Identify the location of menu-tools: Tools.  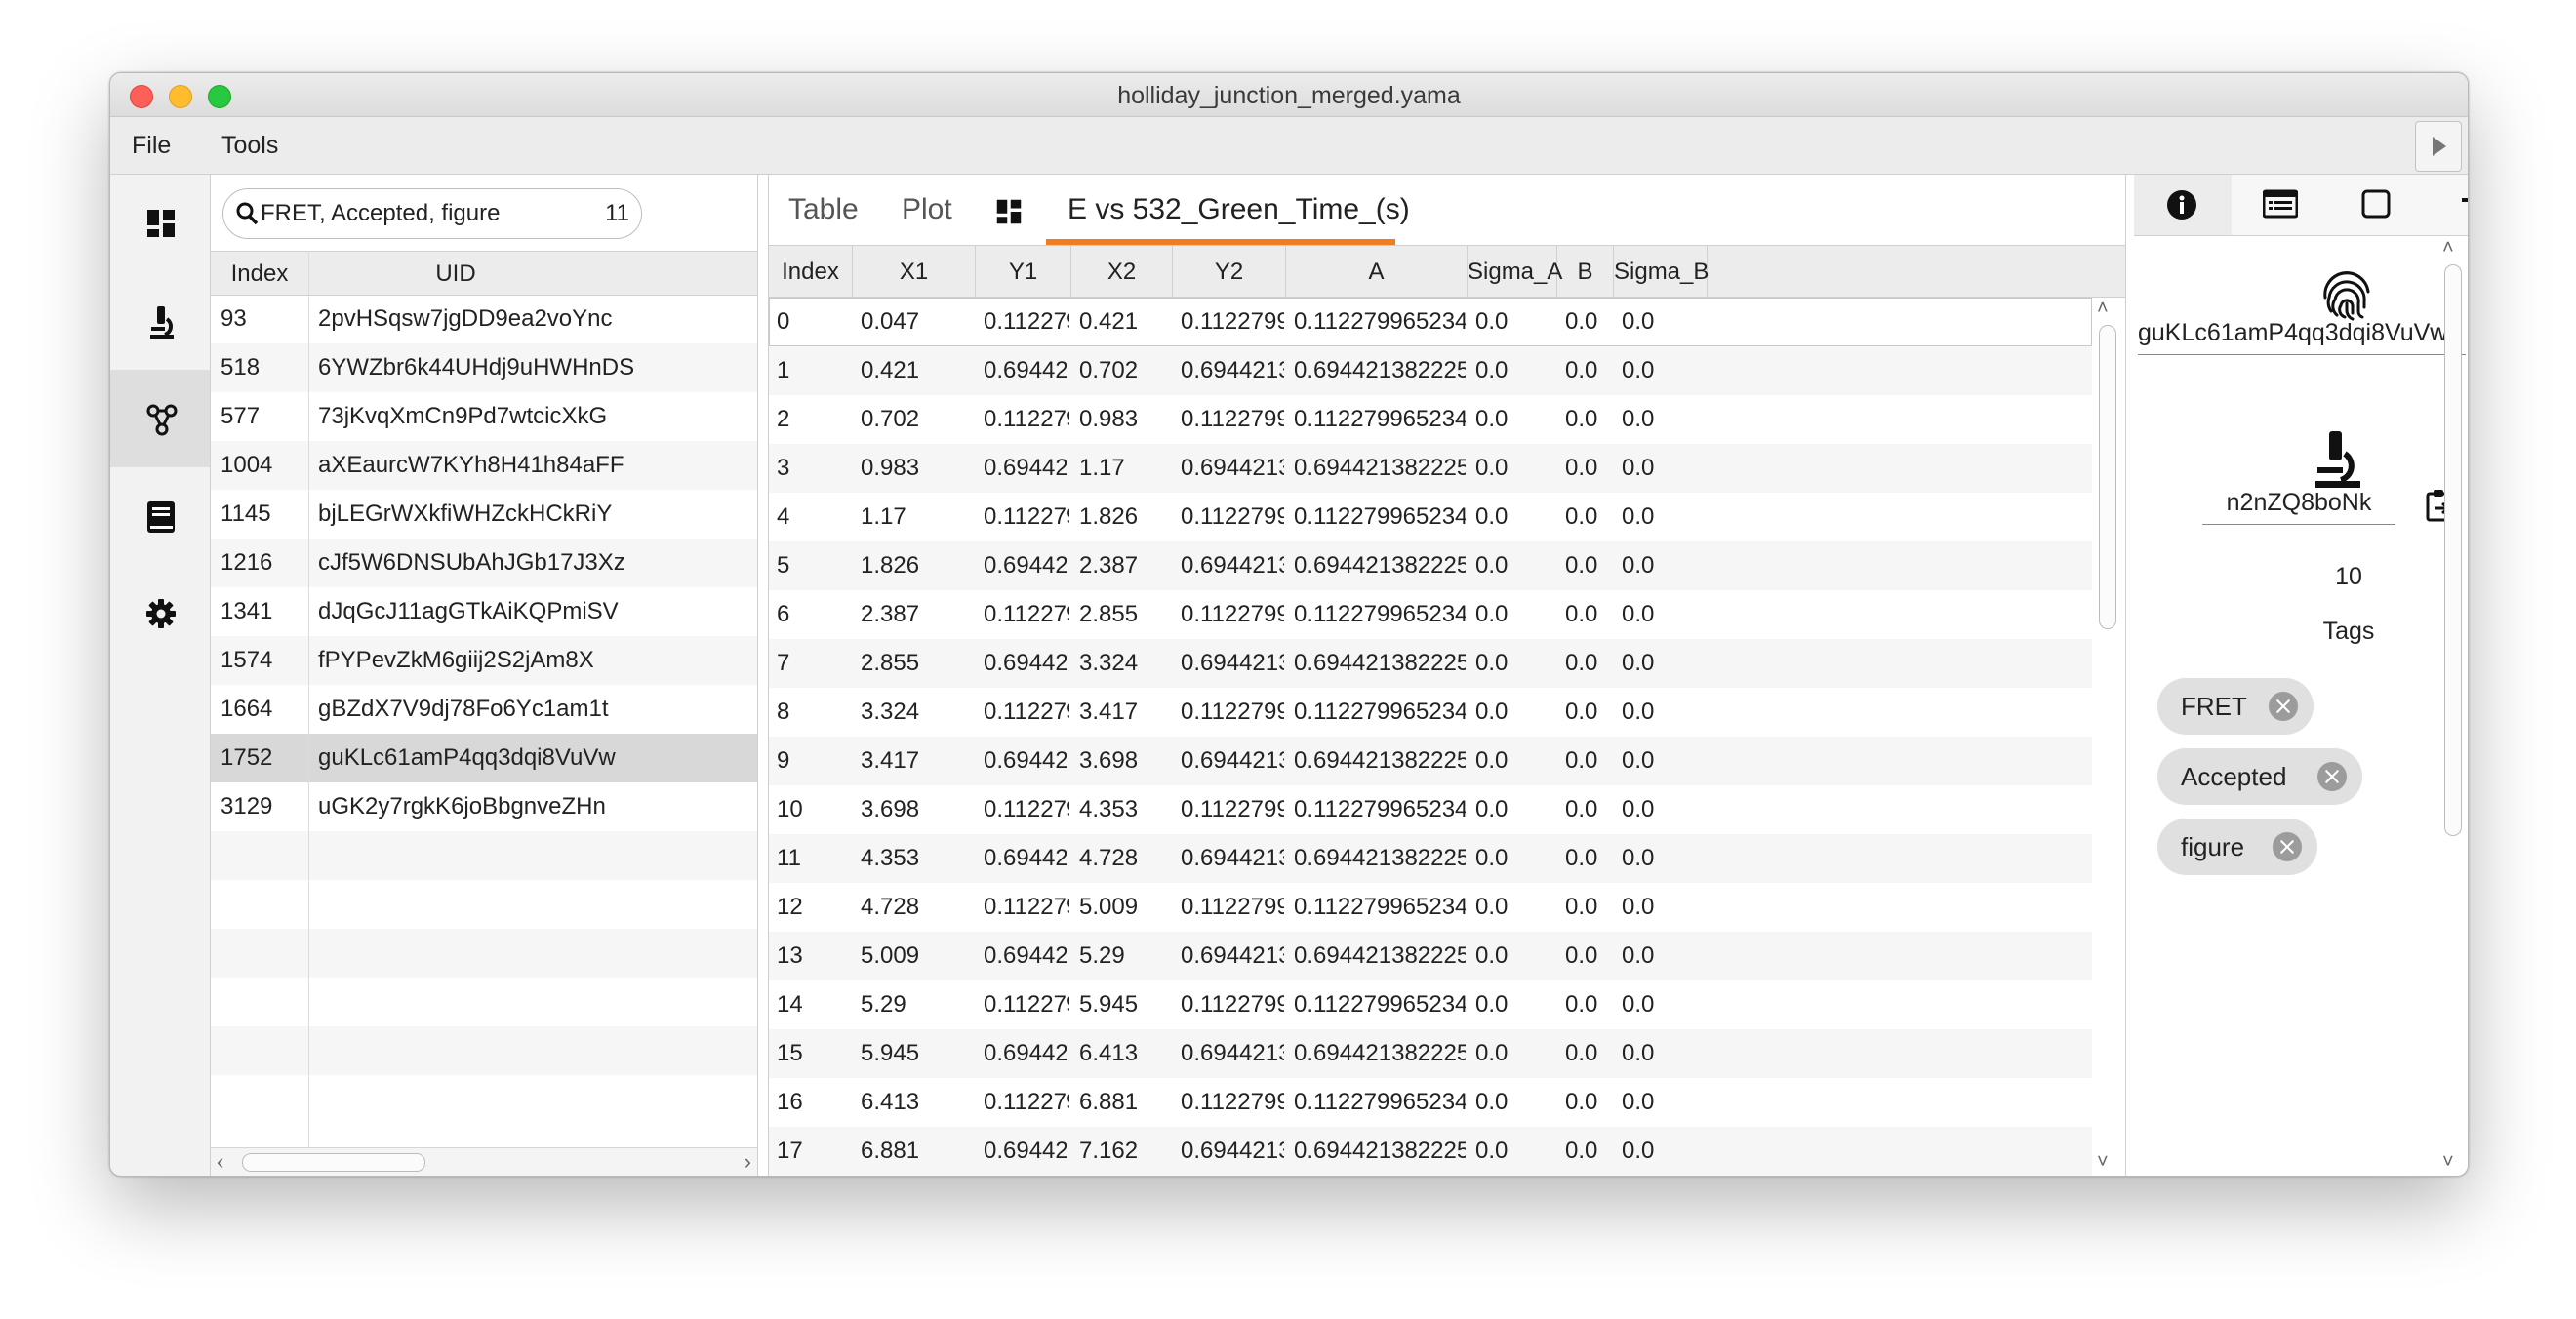
(249, 145).